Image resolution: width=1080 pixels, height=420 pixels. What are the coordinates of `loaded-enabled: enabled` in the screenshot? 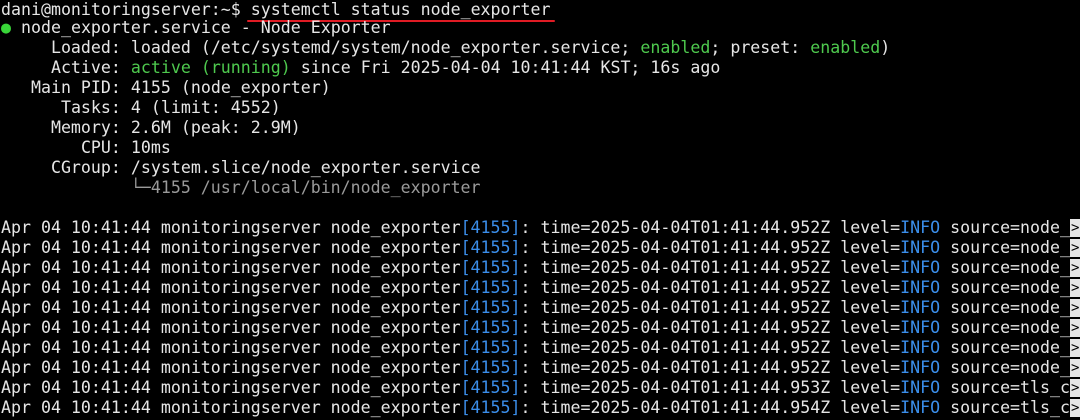 It's located at (675, 47).